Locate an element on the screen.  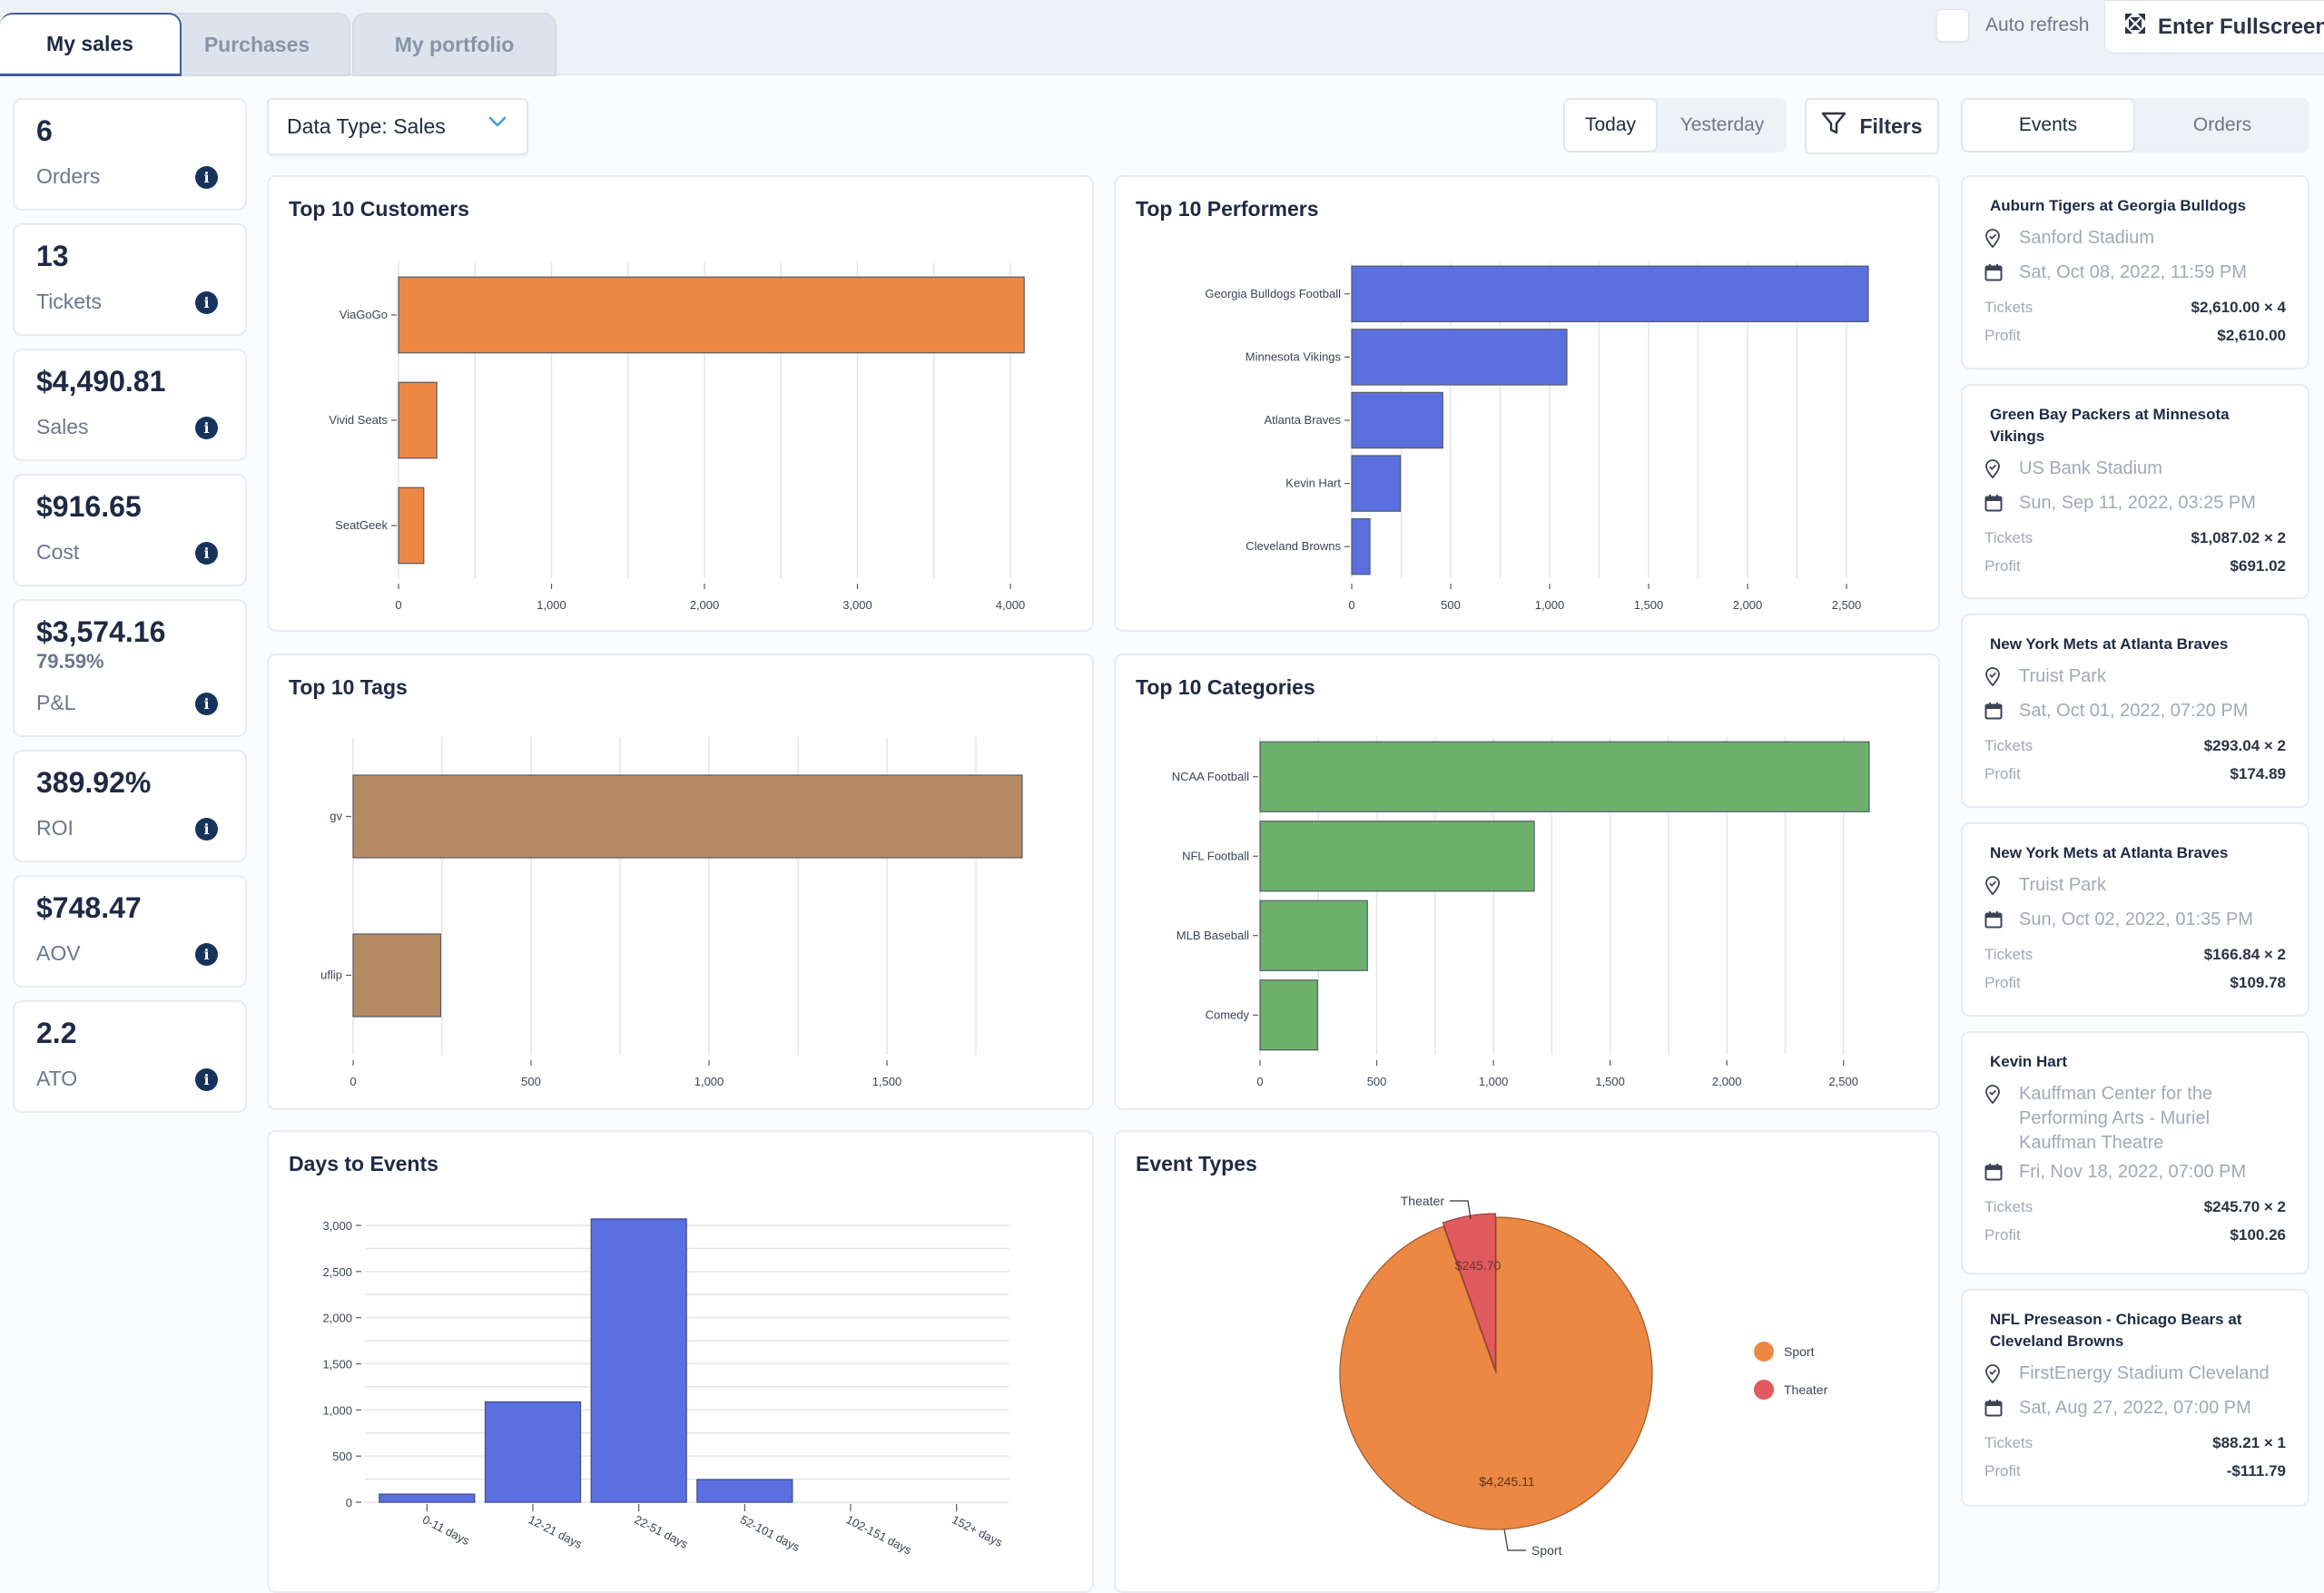
date-toggle: Today Yesterday is located at coordinates (1675, 125).